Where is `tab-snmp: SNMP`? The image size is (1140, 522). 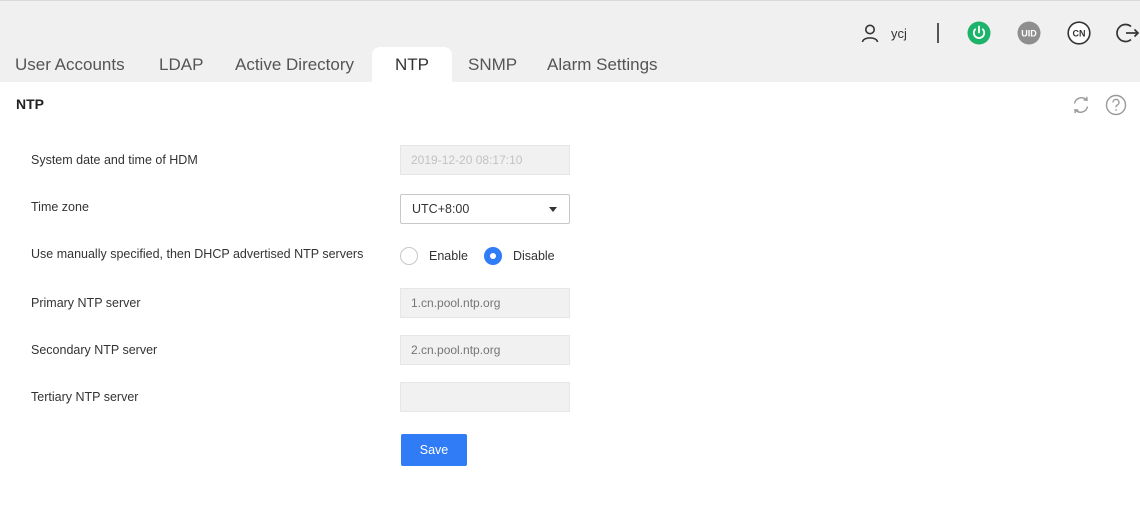
tab-snmp: SNMP is located at coordinates (492, 65).